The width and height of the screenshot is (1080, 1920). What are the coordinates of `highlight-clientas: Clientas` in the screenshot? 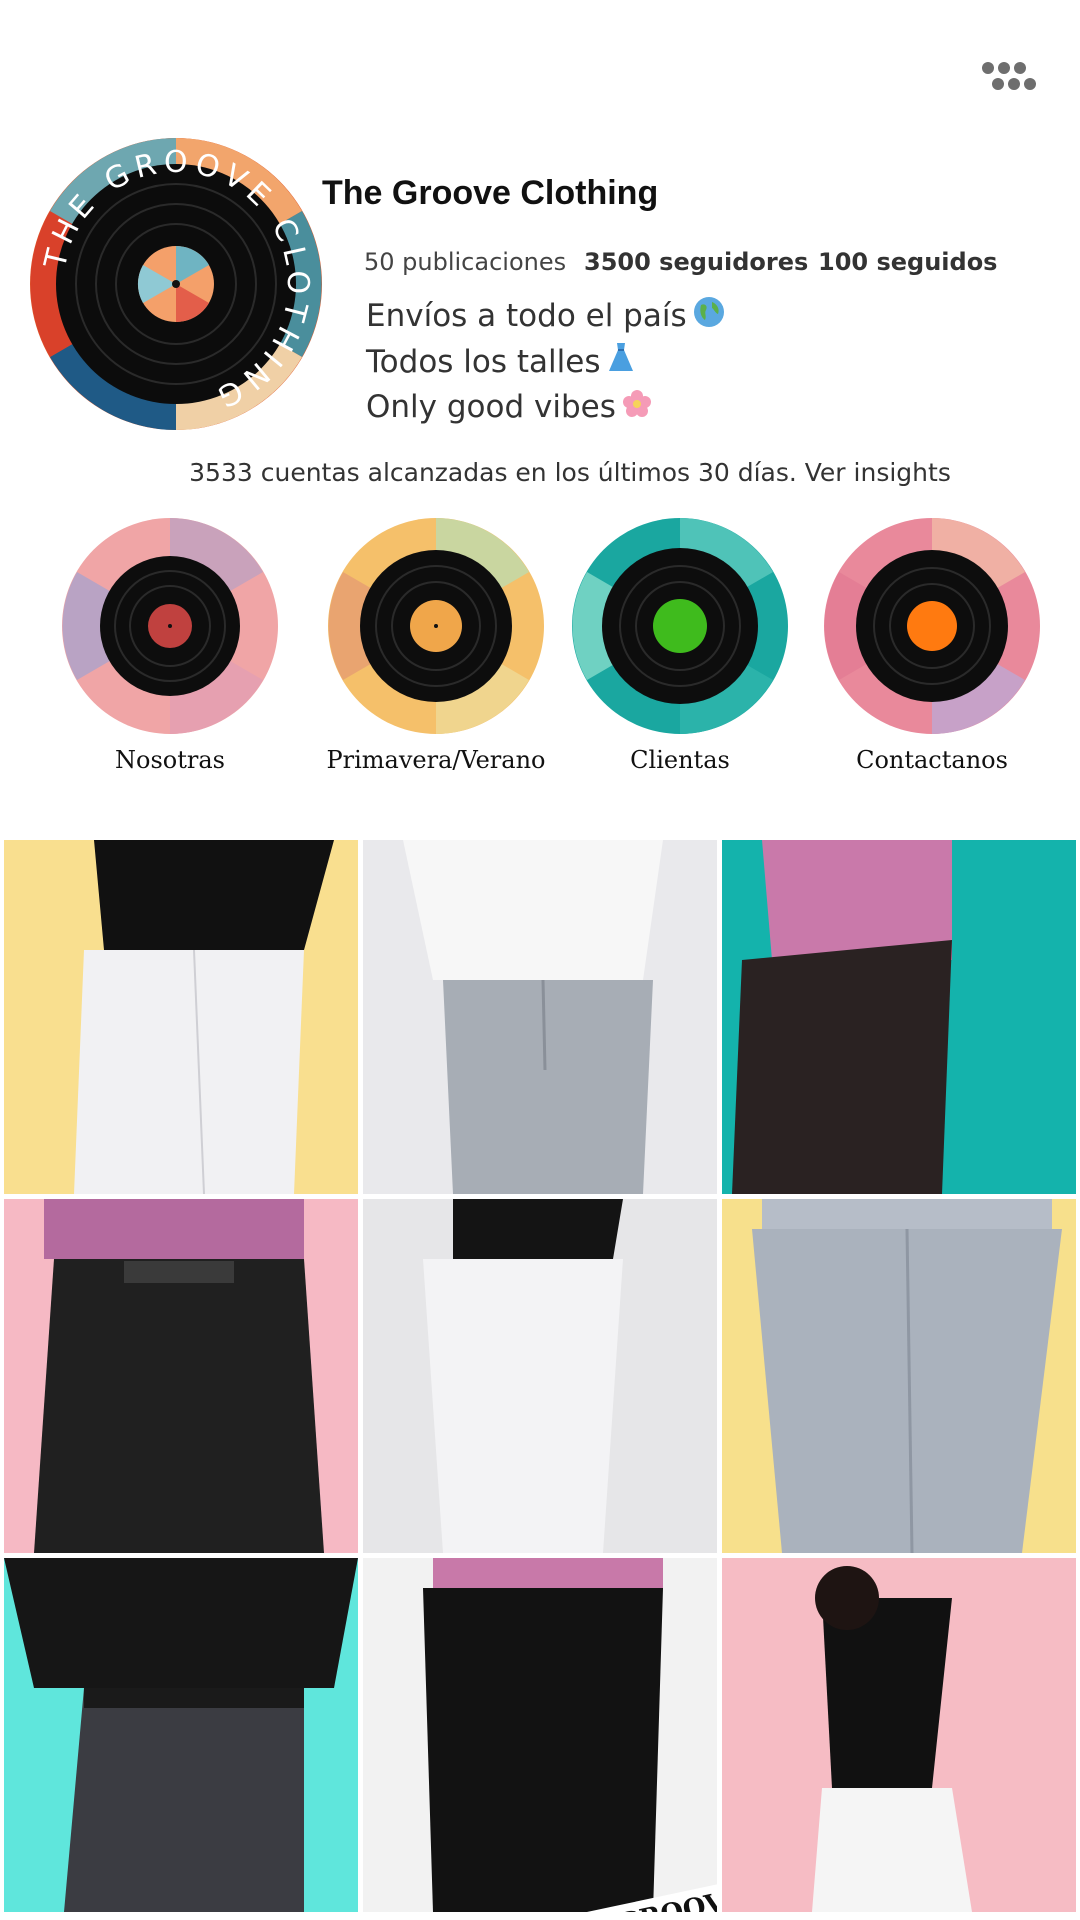 It's located at (680, 646).